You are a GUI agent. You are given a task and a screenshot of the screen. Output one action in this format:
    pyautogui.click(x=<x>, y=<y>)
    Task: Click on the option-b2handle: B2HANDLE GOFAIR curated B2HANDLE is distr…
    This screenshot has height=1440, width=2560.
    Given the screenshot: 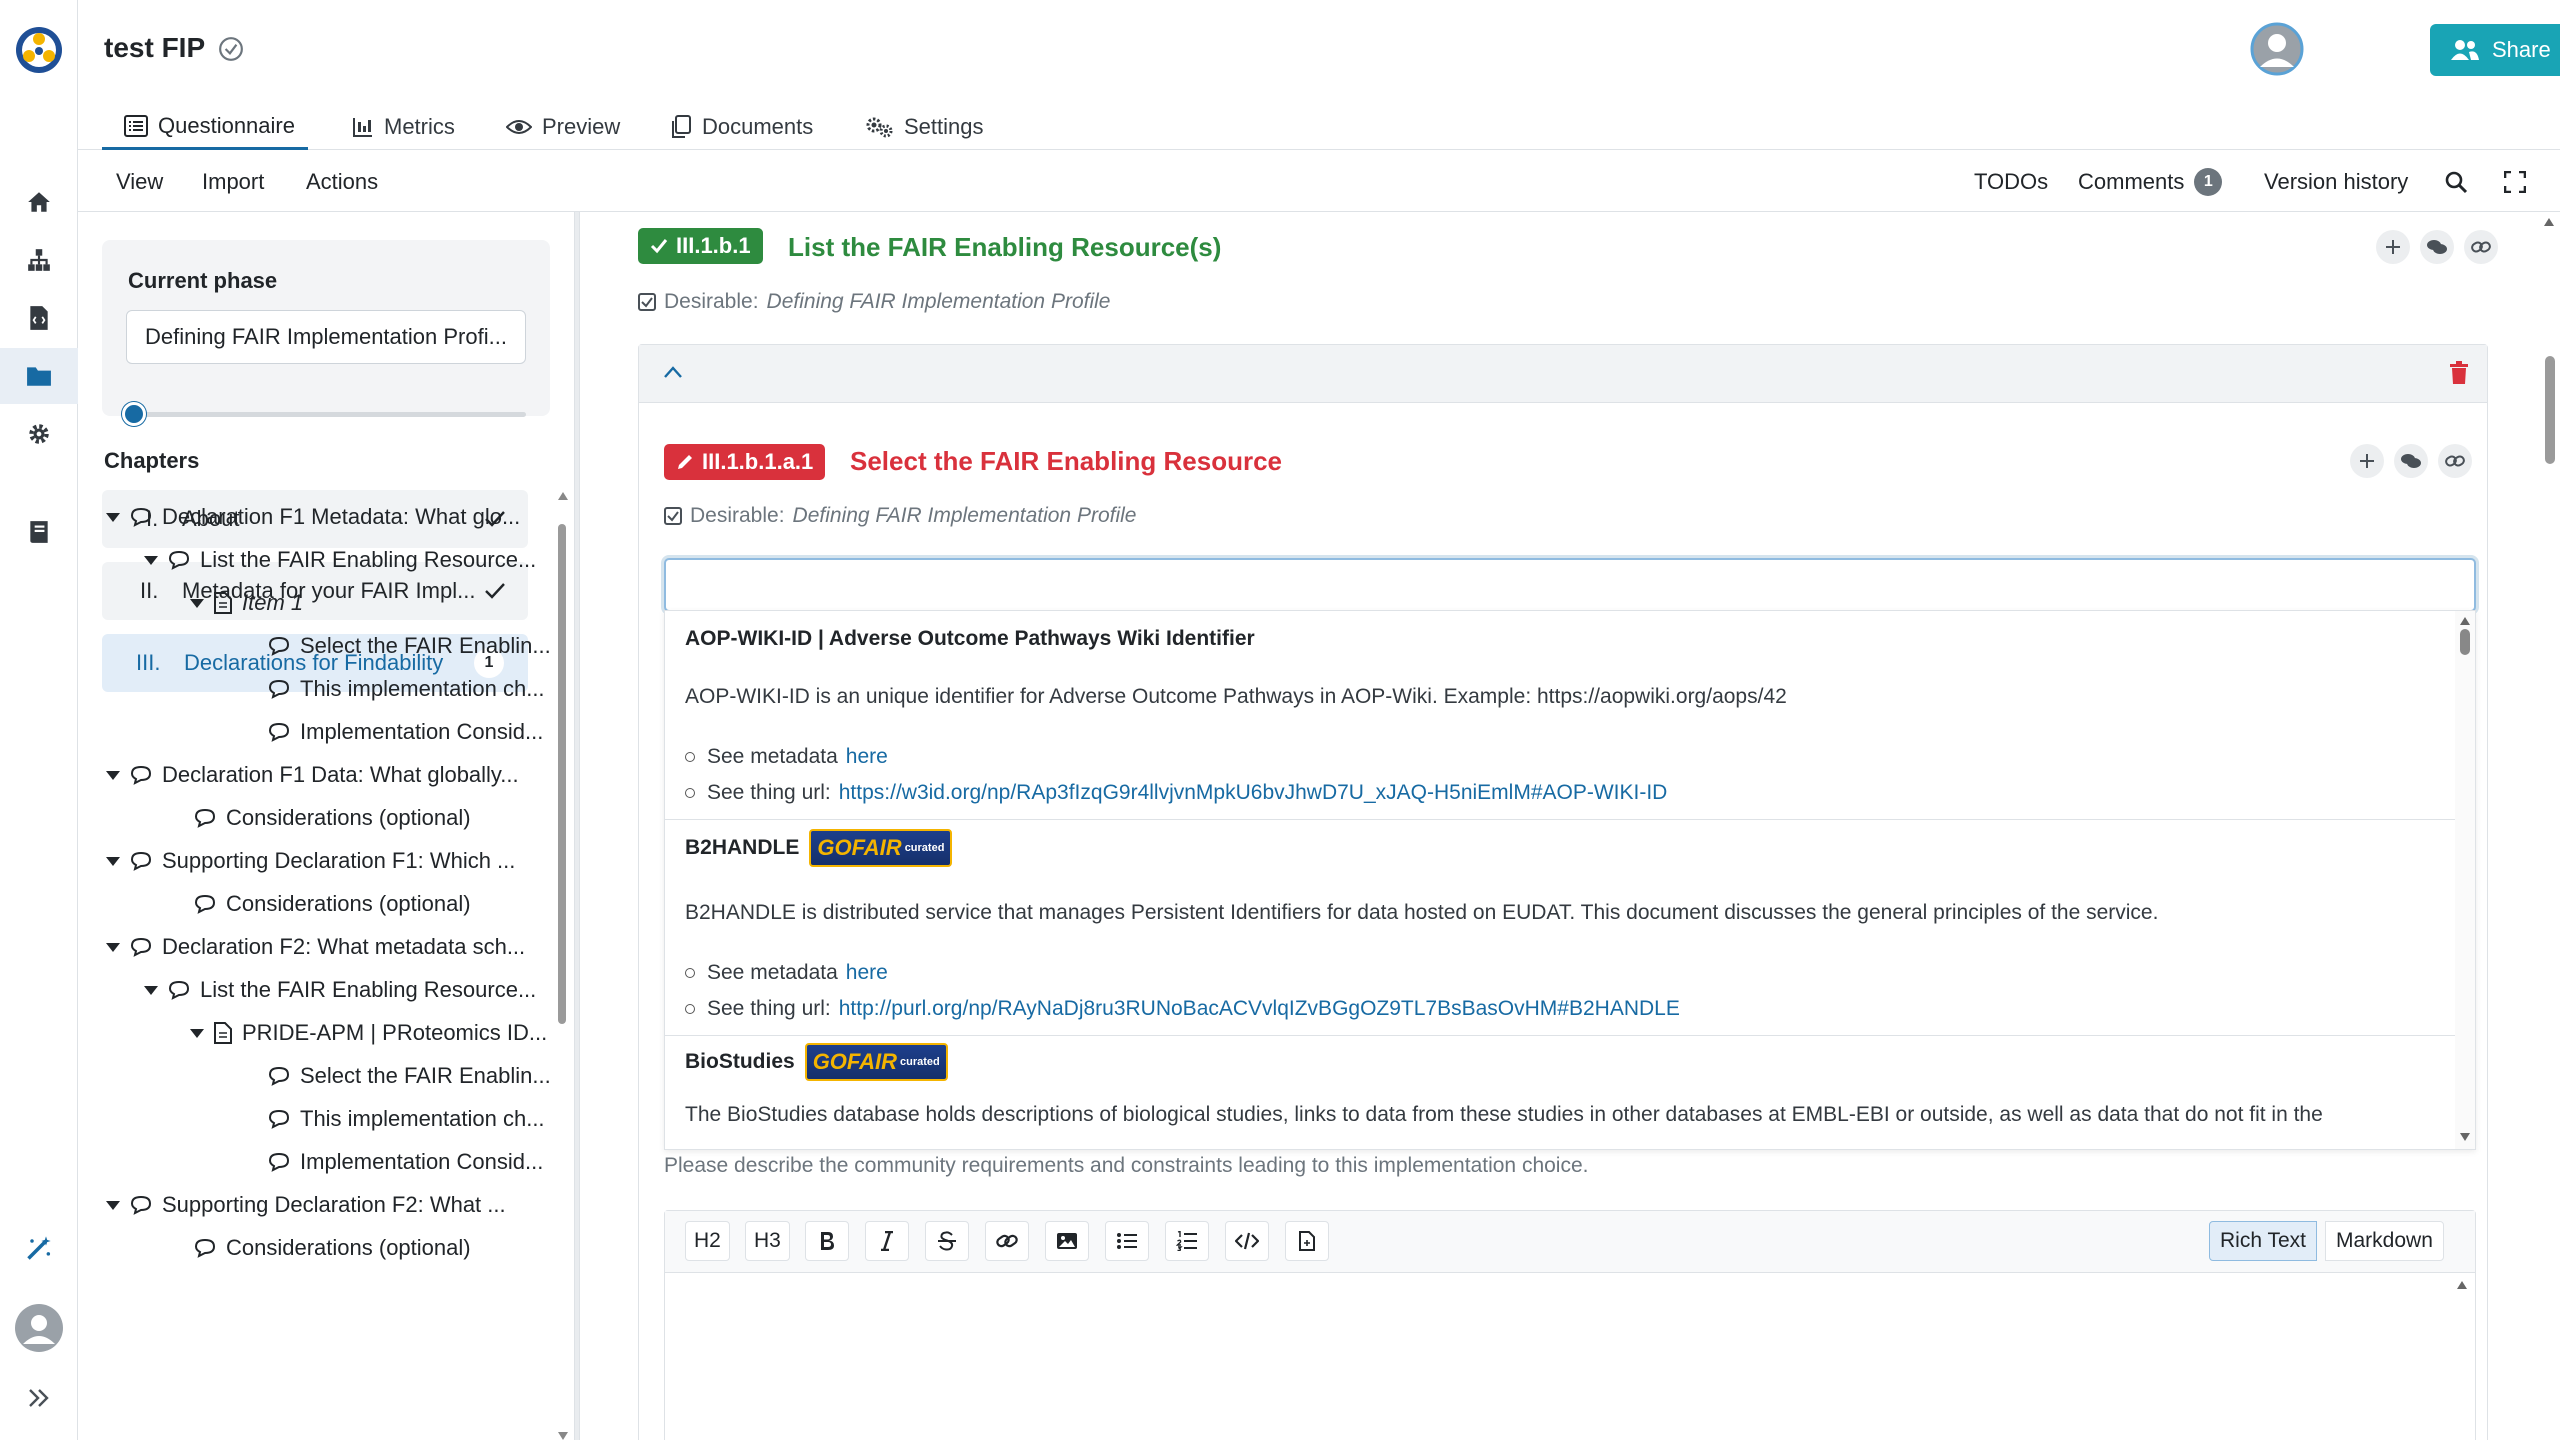 What is the action you would take?
    pyautogui.click(x=1560, y=927)
    